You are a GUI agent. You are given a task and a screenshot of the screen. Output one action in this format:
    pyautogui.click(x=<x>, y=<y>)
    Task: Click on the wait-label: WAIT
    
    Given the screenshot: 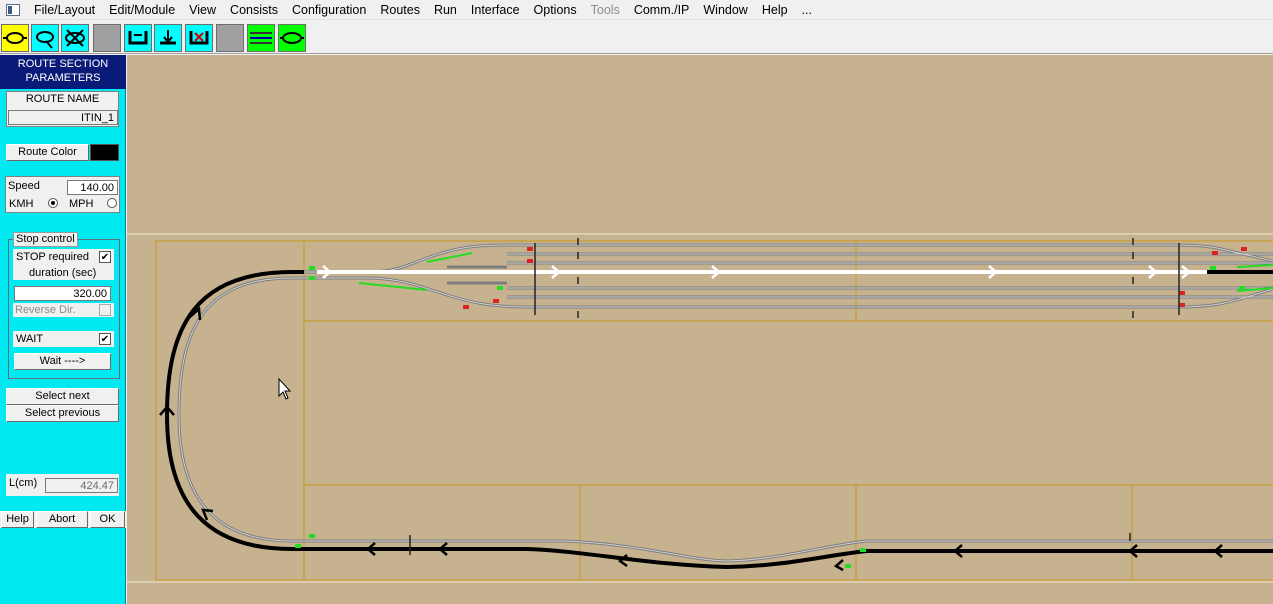 What is the action you would take?
    pyautogui.click(x=30, y=339)
    